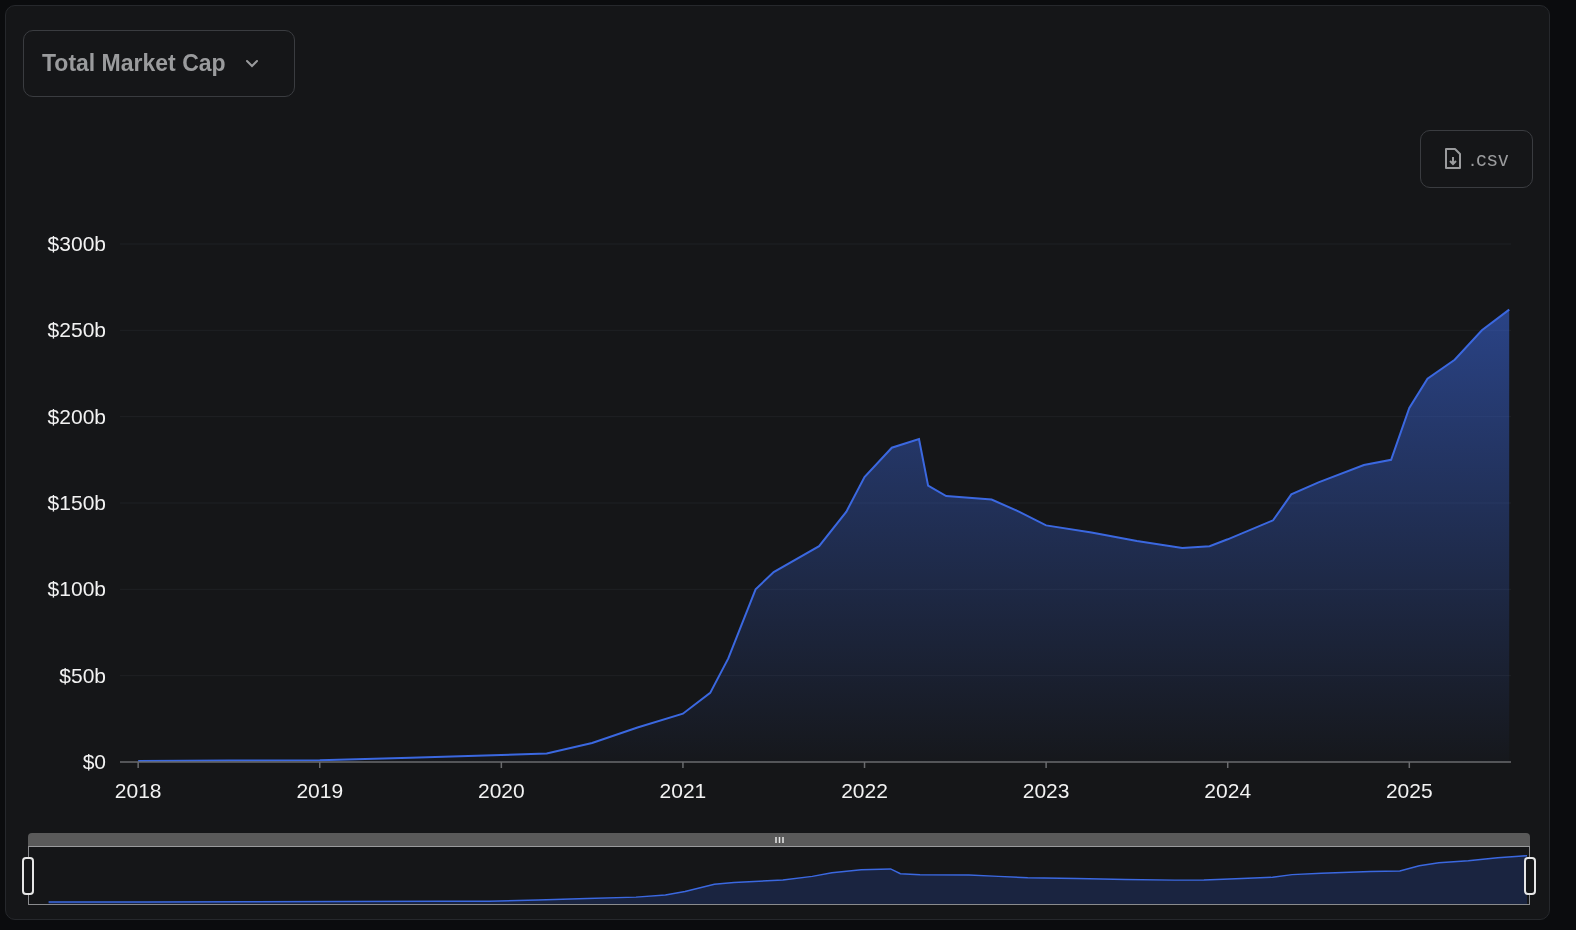  I want to click on y-axis-label: $50b, so click(82, 675).